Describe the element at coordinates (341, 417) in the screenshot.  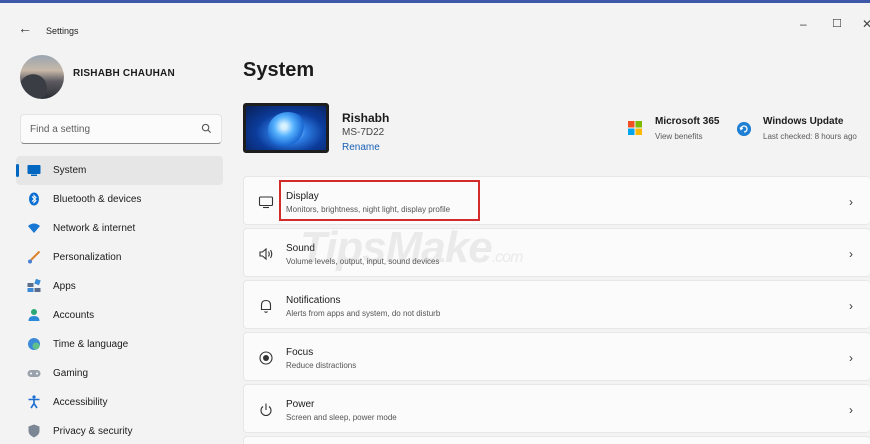
I see `card-subtitle: Screen and sleep, power mode` at that location.